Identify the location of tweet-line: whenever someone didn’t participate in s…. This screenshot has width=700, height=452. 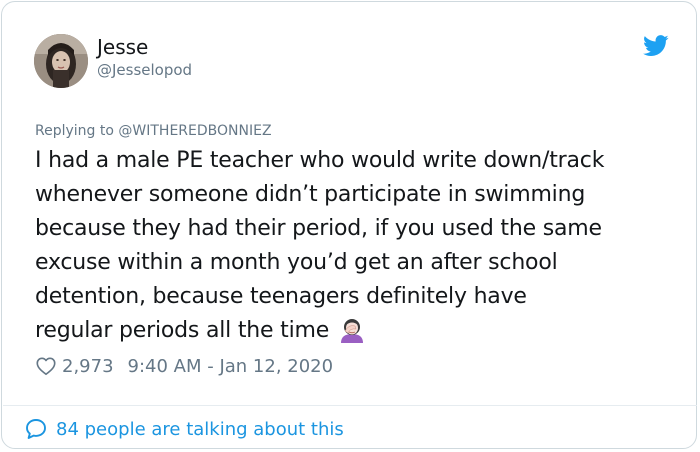
(310, 194).